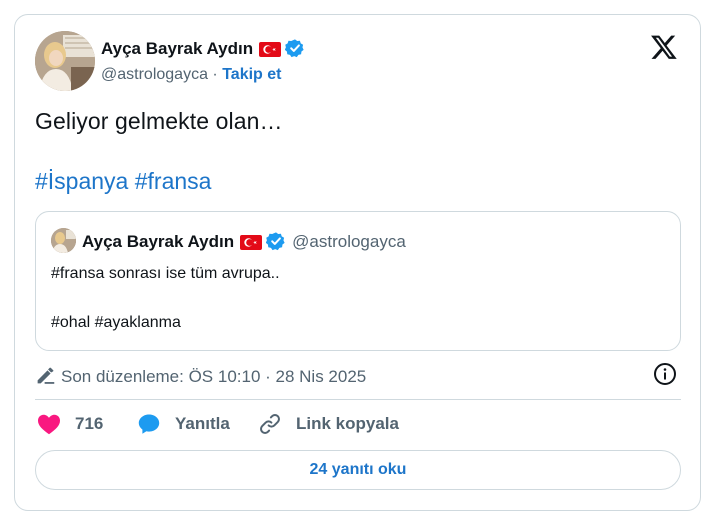 Image resolution: width=715 pixels, height=523 pixels. I want to click on quoted-author-handle: @astrologayca, so click(349, 241).